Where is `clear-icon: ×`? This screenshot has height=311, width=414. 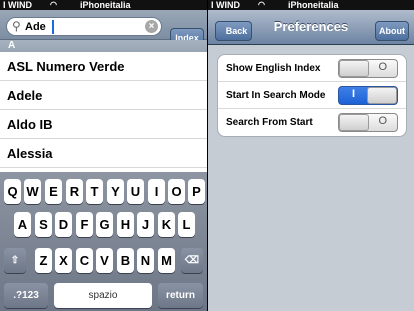
clear-icon: × is located at coordinates (151, 26).